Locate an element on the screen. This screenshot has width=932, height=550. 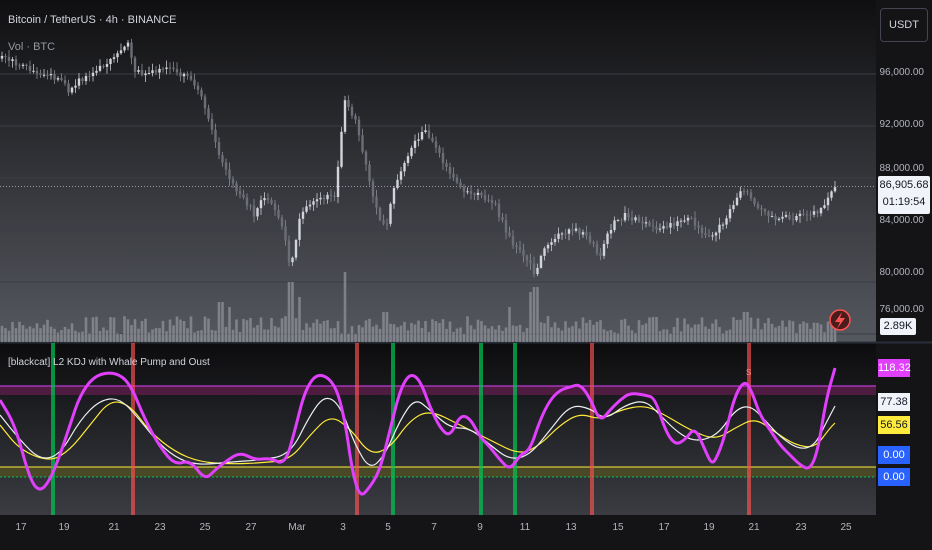
time-label: 15 is located at coordinates (618, 527).